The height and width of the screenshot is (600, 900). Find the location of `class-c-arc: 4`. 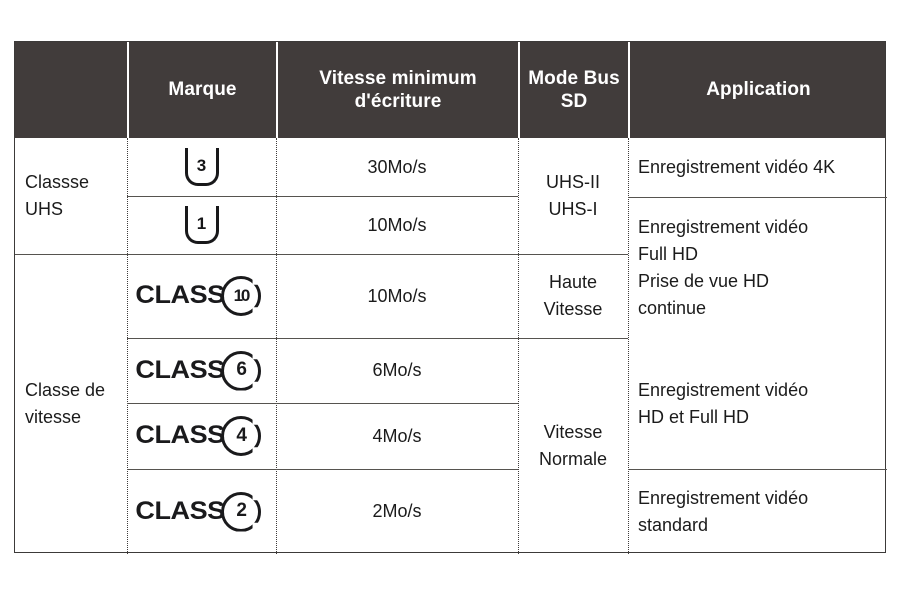

class-c-arc: 4 is located at coordinates (241, 436).